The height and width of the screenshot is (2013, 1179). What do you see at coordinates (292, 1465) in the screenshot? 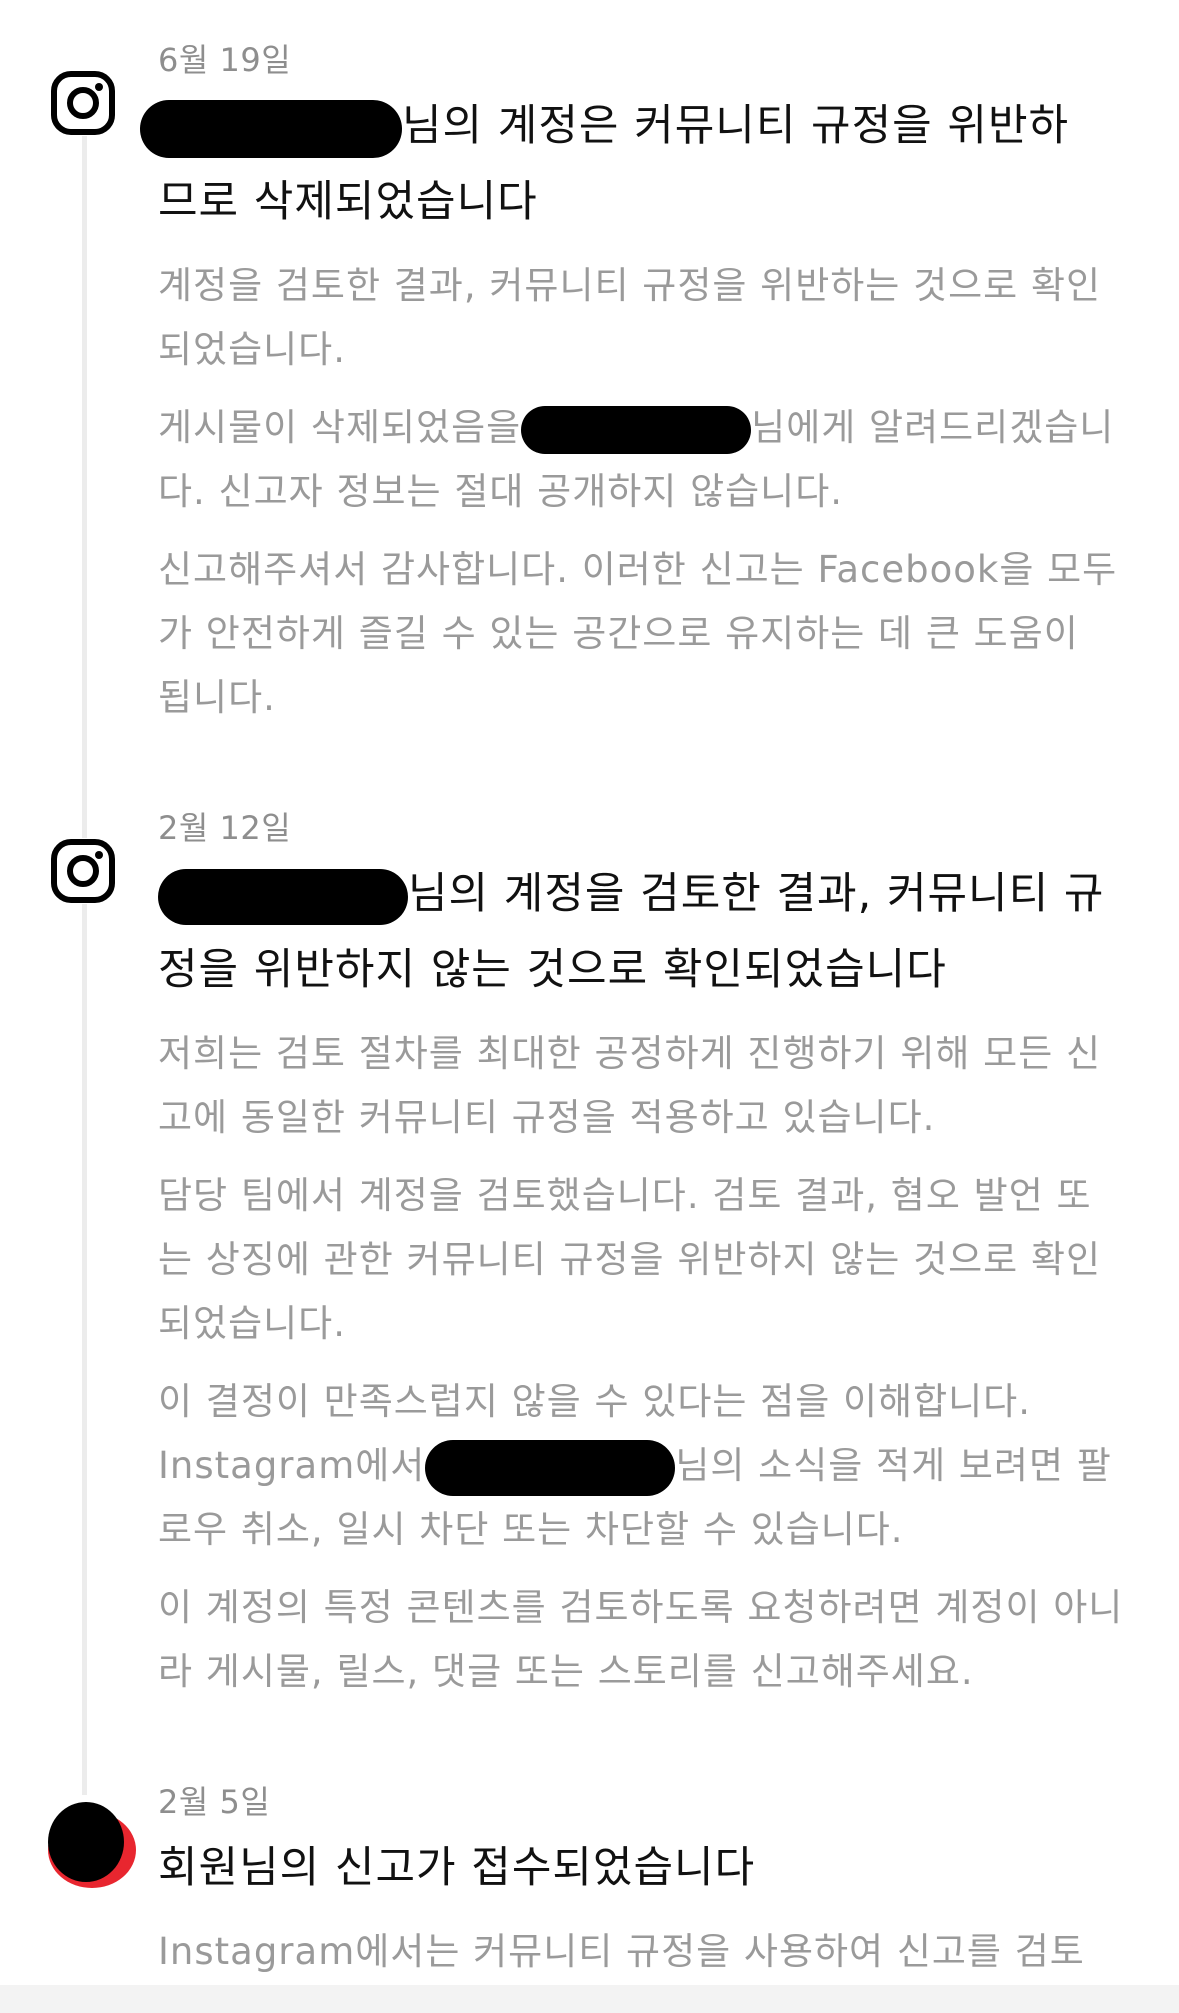
I see `body-text: Instagram에서` at bounding box center [292, 1465].